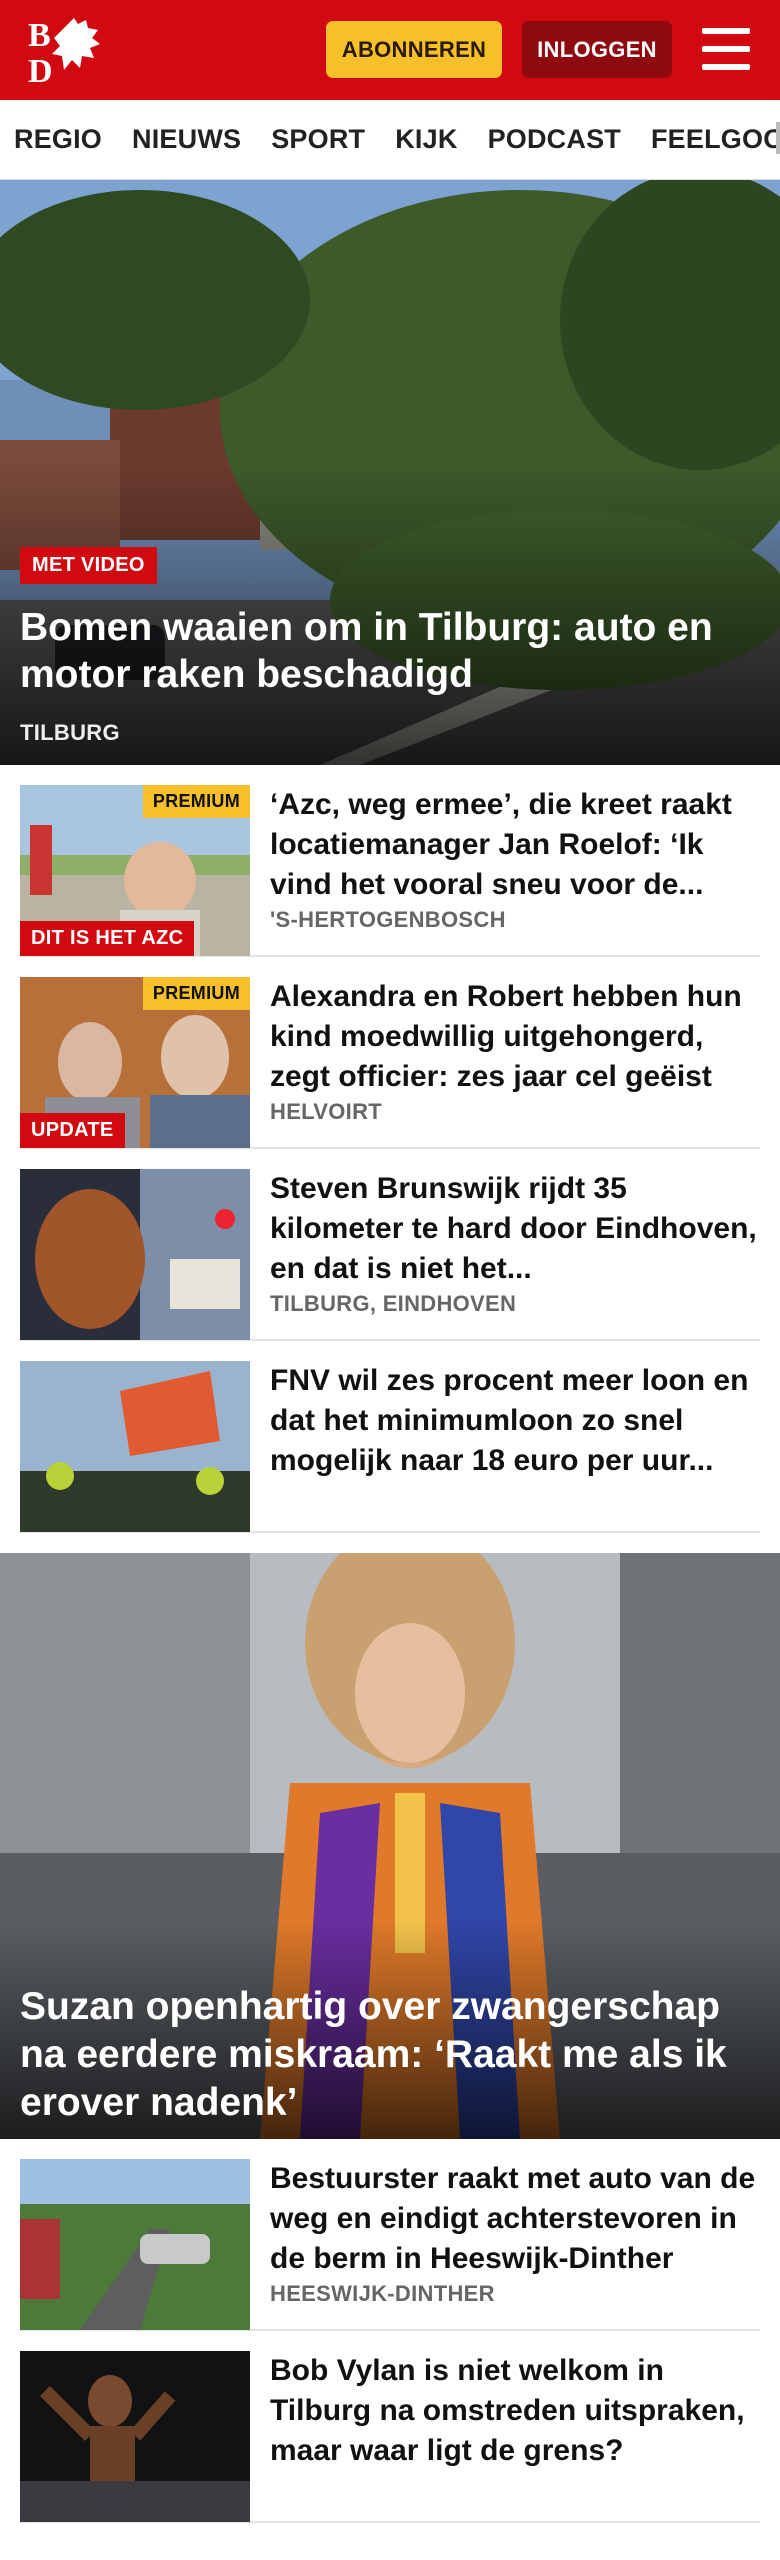  What do you see at coordinates (382, 2293) in the screenshot?
I see `article-location: HEESWIJK-DINTHER` at bounding box center [382, 2293].